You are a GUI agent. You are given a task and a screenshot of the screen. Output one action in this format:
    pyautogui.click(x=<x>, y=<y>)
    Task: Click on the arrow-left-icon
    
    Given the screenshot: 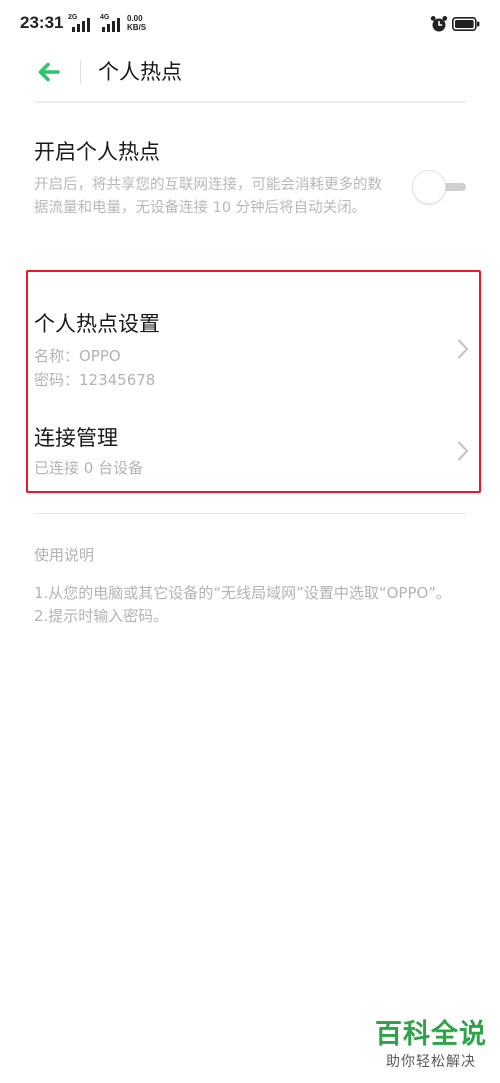 What is the action you would take?
    pyautogui.click(x=49, y=72)
    